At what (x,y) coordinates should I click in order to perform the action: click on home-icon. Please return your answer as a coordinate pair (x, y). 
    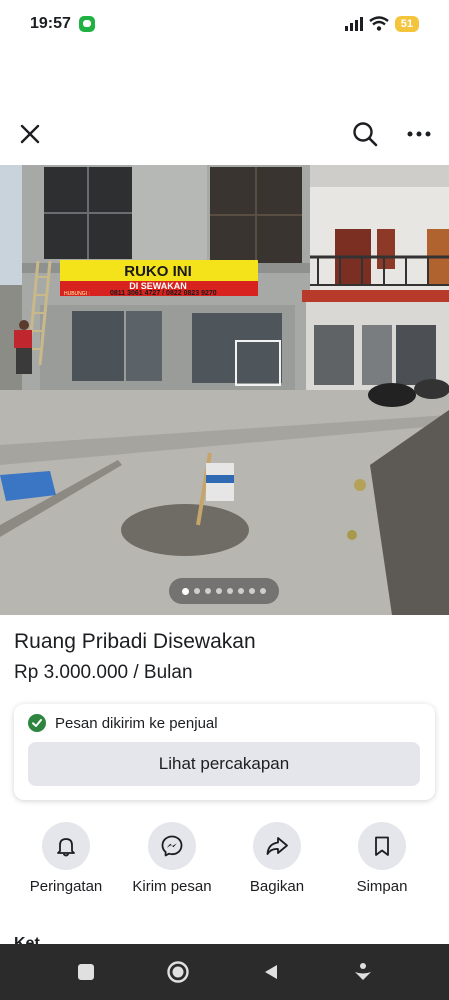
    Looking at the image, I should click on (178, 972).